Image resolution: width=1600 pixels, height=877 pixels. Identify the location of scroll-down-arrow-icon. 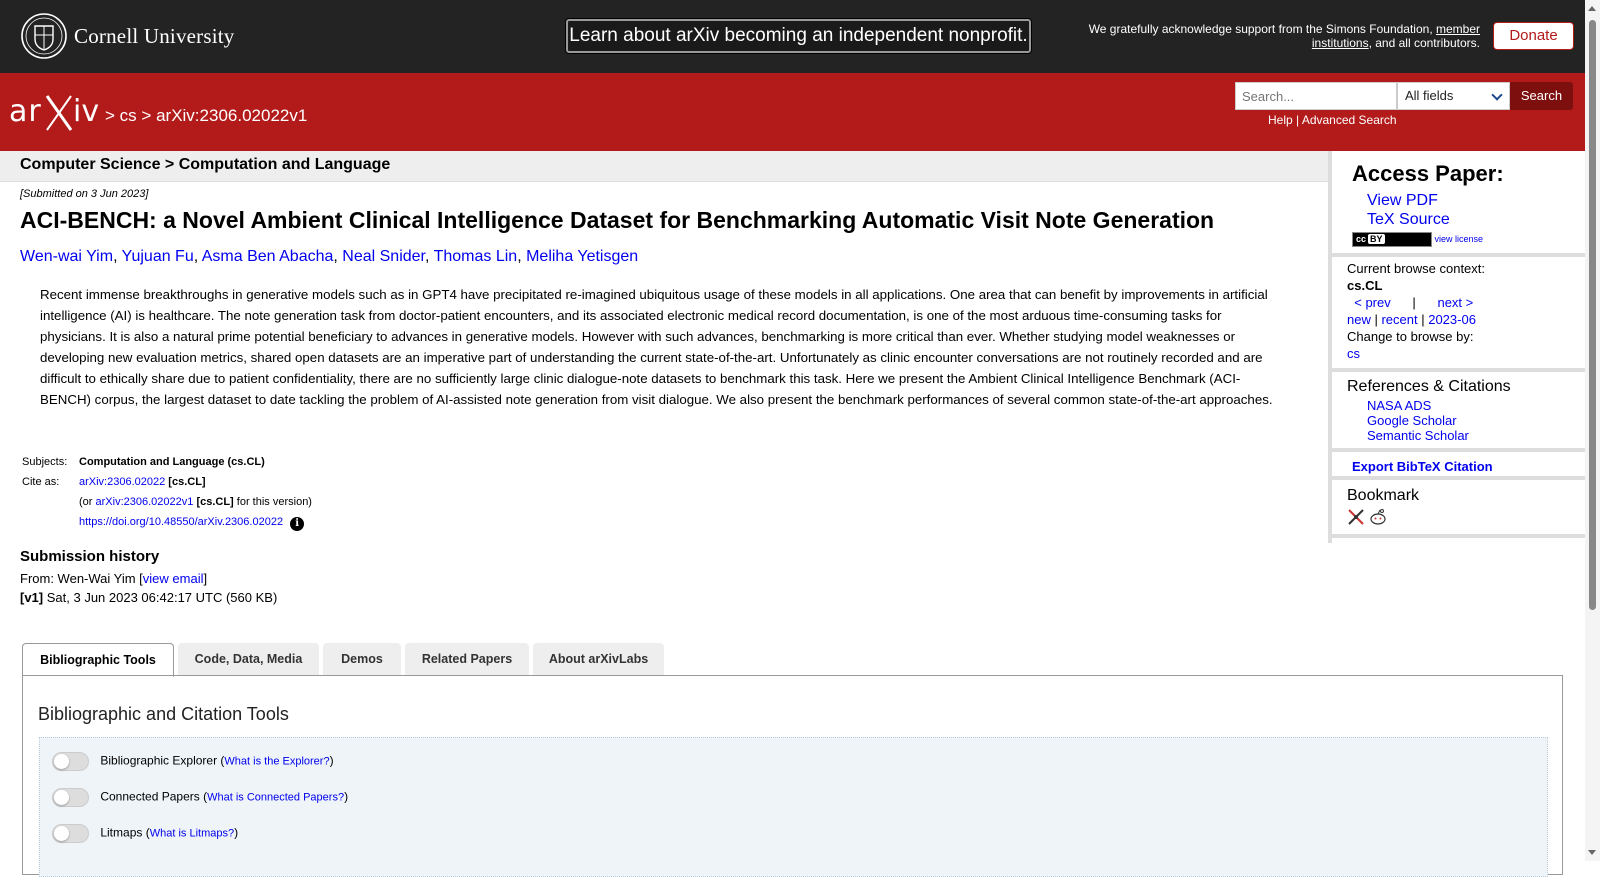
(1592, 852).